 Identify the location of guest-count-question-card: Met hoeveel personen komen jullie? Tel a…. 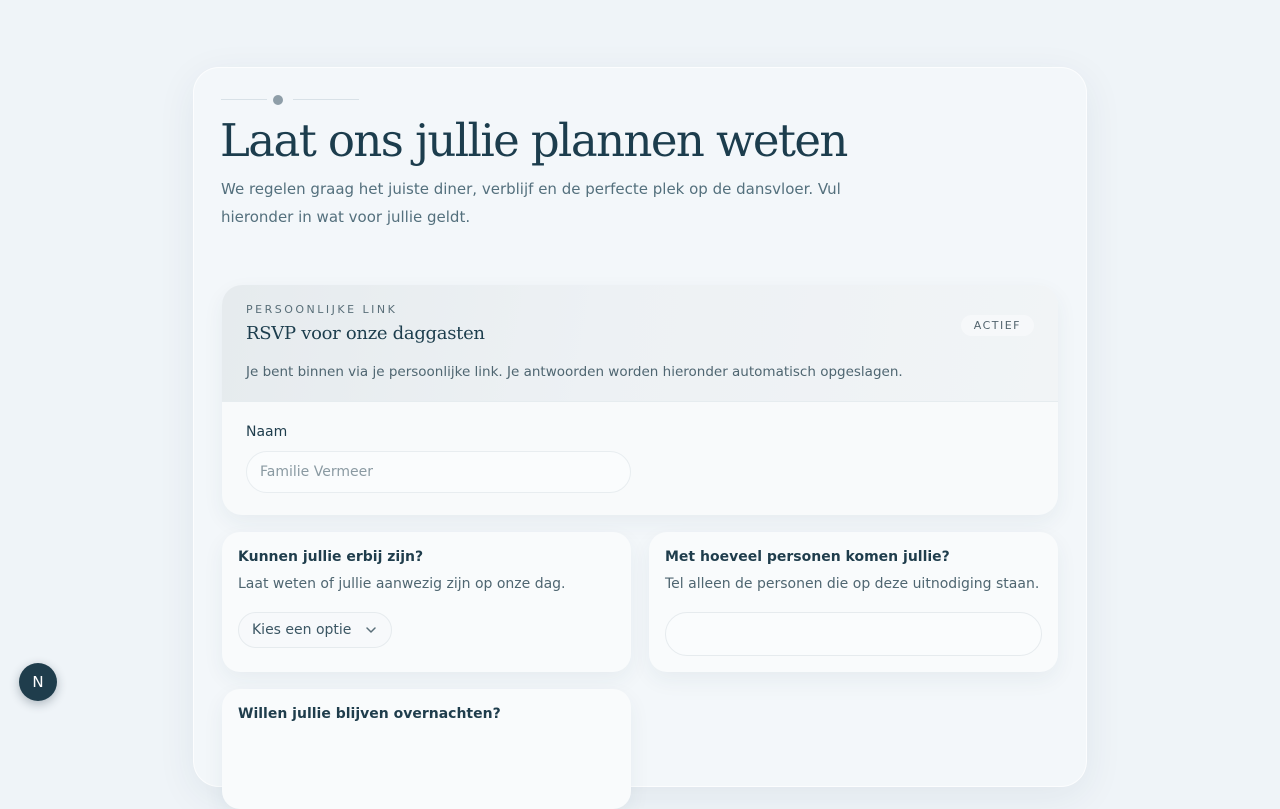
(853, 602).